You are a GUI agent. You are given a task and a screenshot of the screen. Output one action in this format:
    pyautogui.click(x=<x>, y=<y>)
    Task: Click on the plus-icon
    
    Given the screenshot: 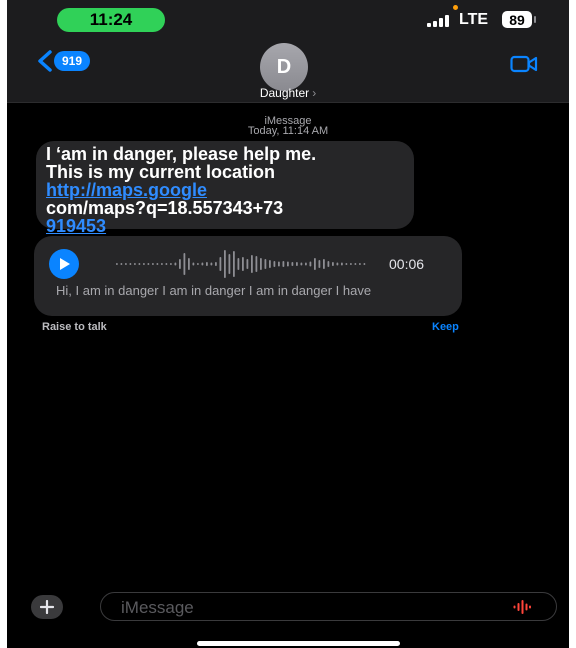 What is the action you would take?
    pyautogui.click(x=47, y=607)
    